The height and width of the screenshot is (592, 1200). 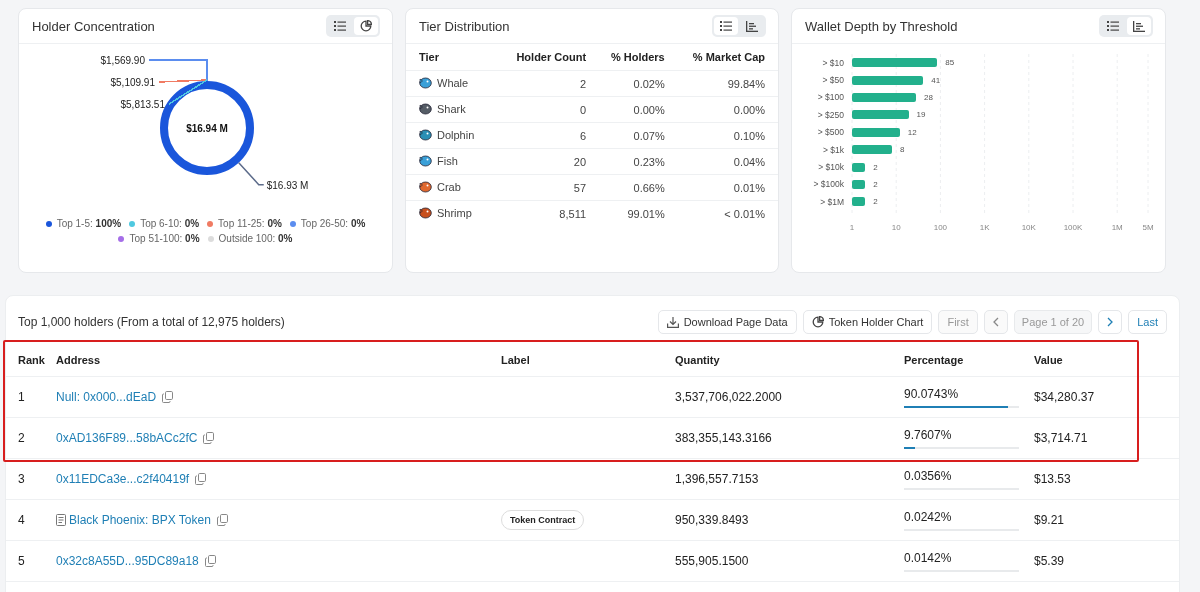 What do you see at coordinates (831, 201) in the screenshot?
I see `axis-label: > $1M` at bounding box center [831, 201].